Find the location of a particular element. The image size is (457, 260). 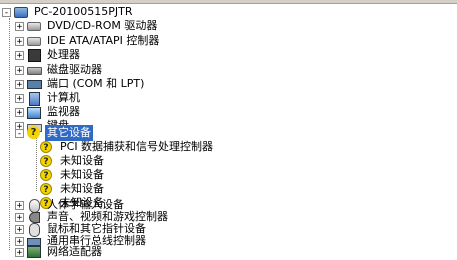

tree-item-label: 处理器 is located at coordinates (63, 54).